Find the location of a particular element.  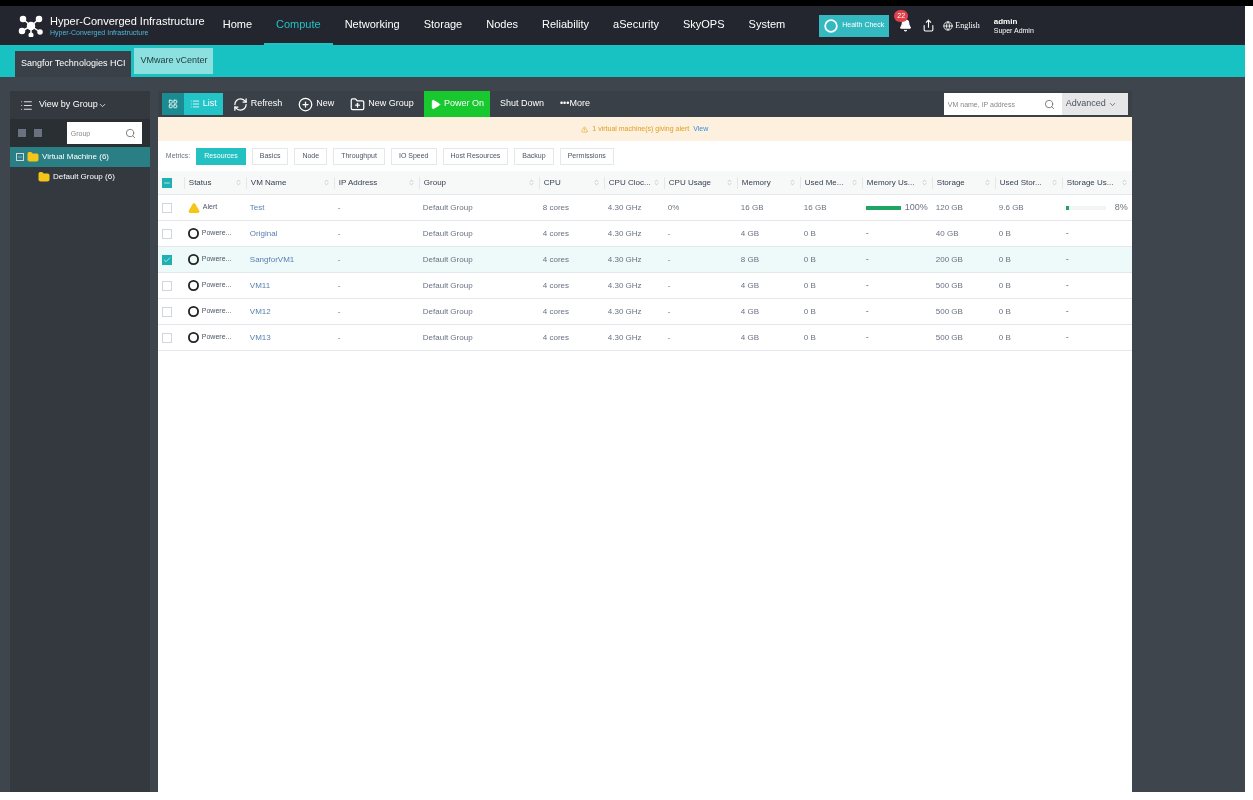

column-header: IP Address is located at coordinates (376, 182).